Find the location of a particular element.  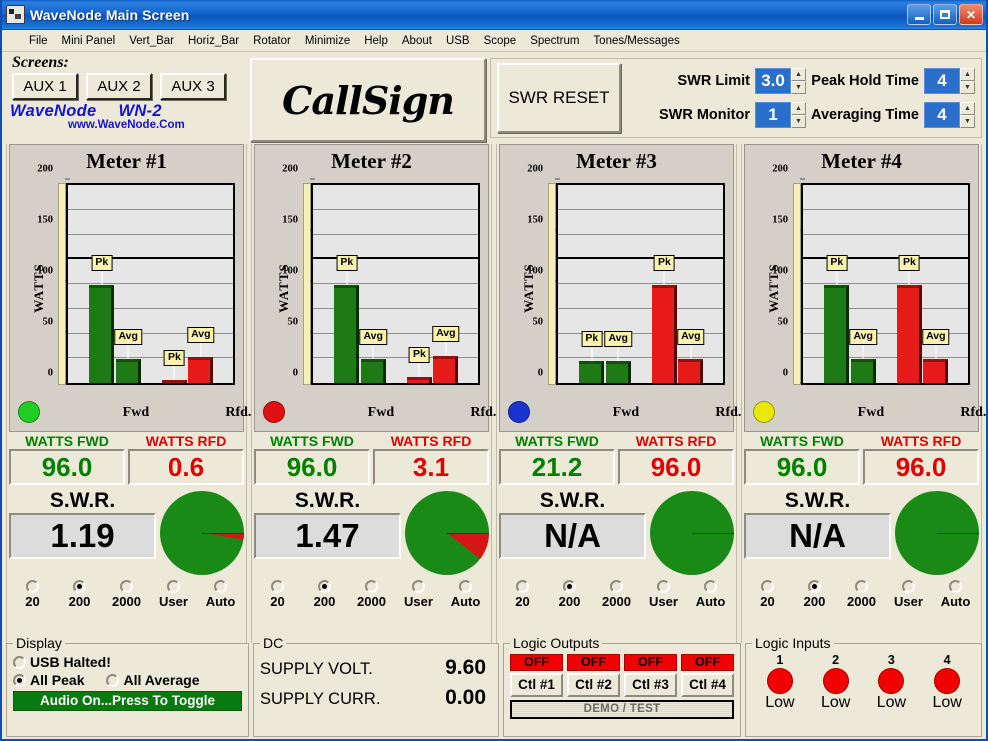

averaging-time-spinner: 4 ▲ ▼ is located at coordinates (949, 115).